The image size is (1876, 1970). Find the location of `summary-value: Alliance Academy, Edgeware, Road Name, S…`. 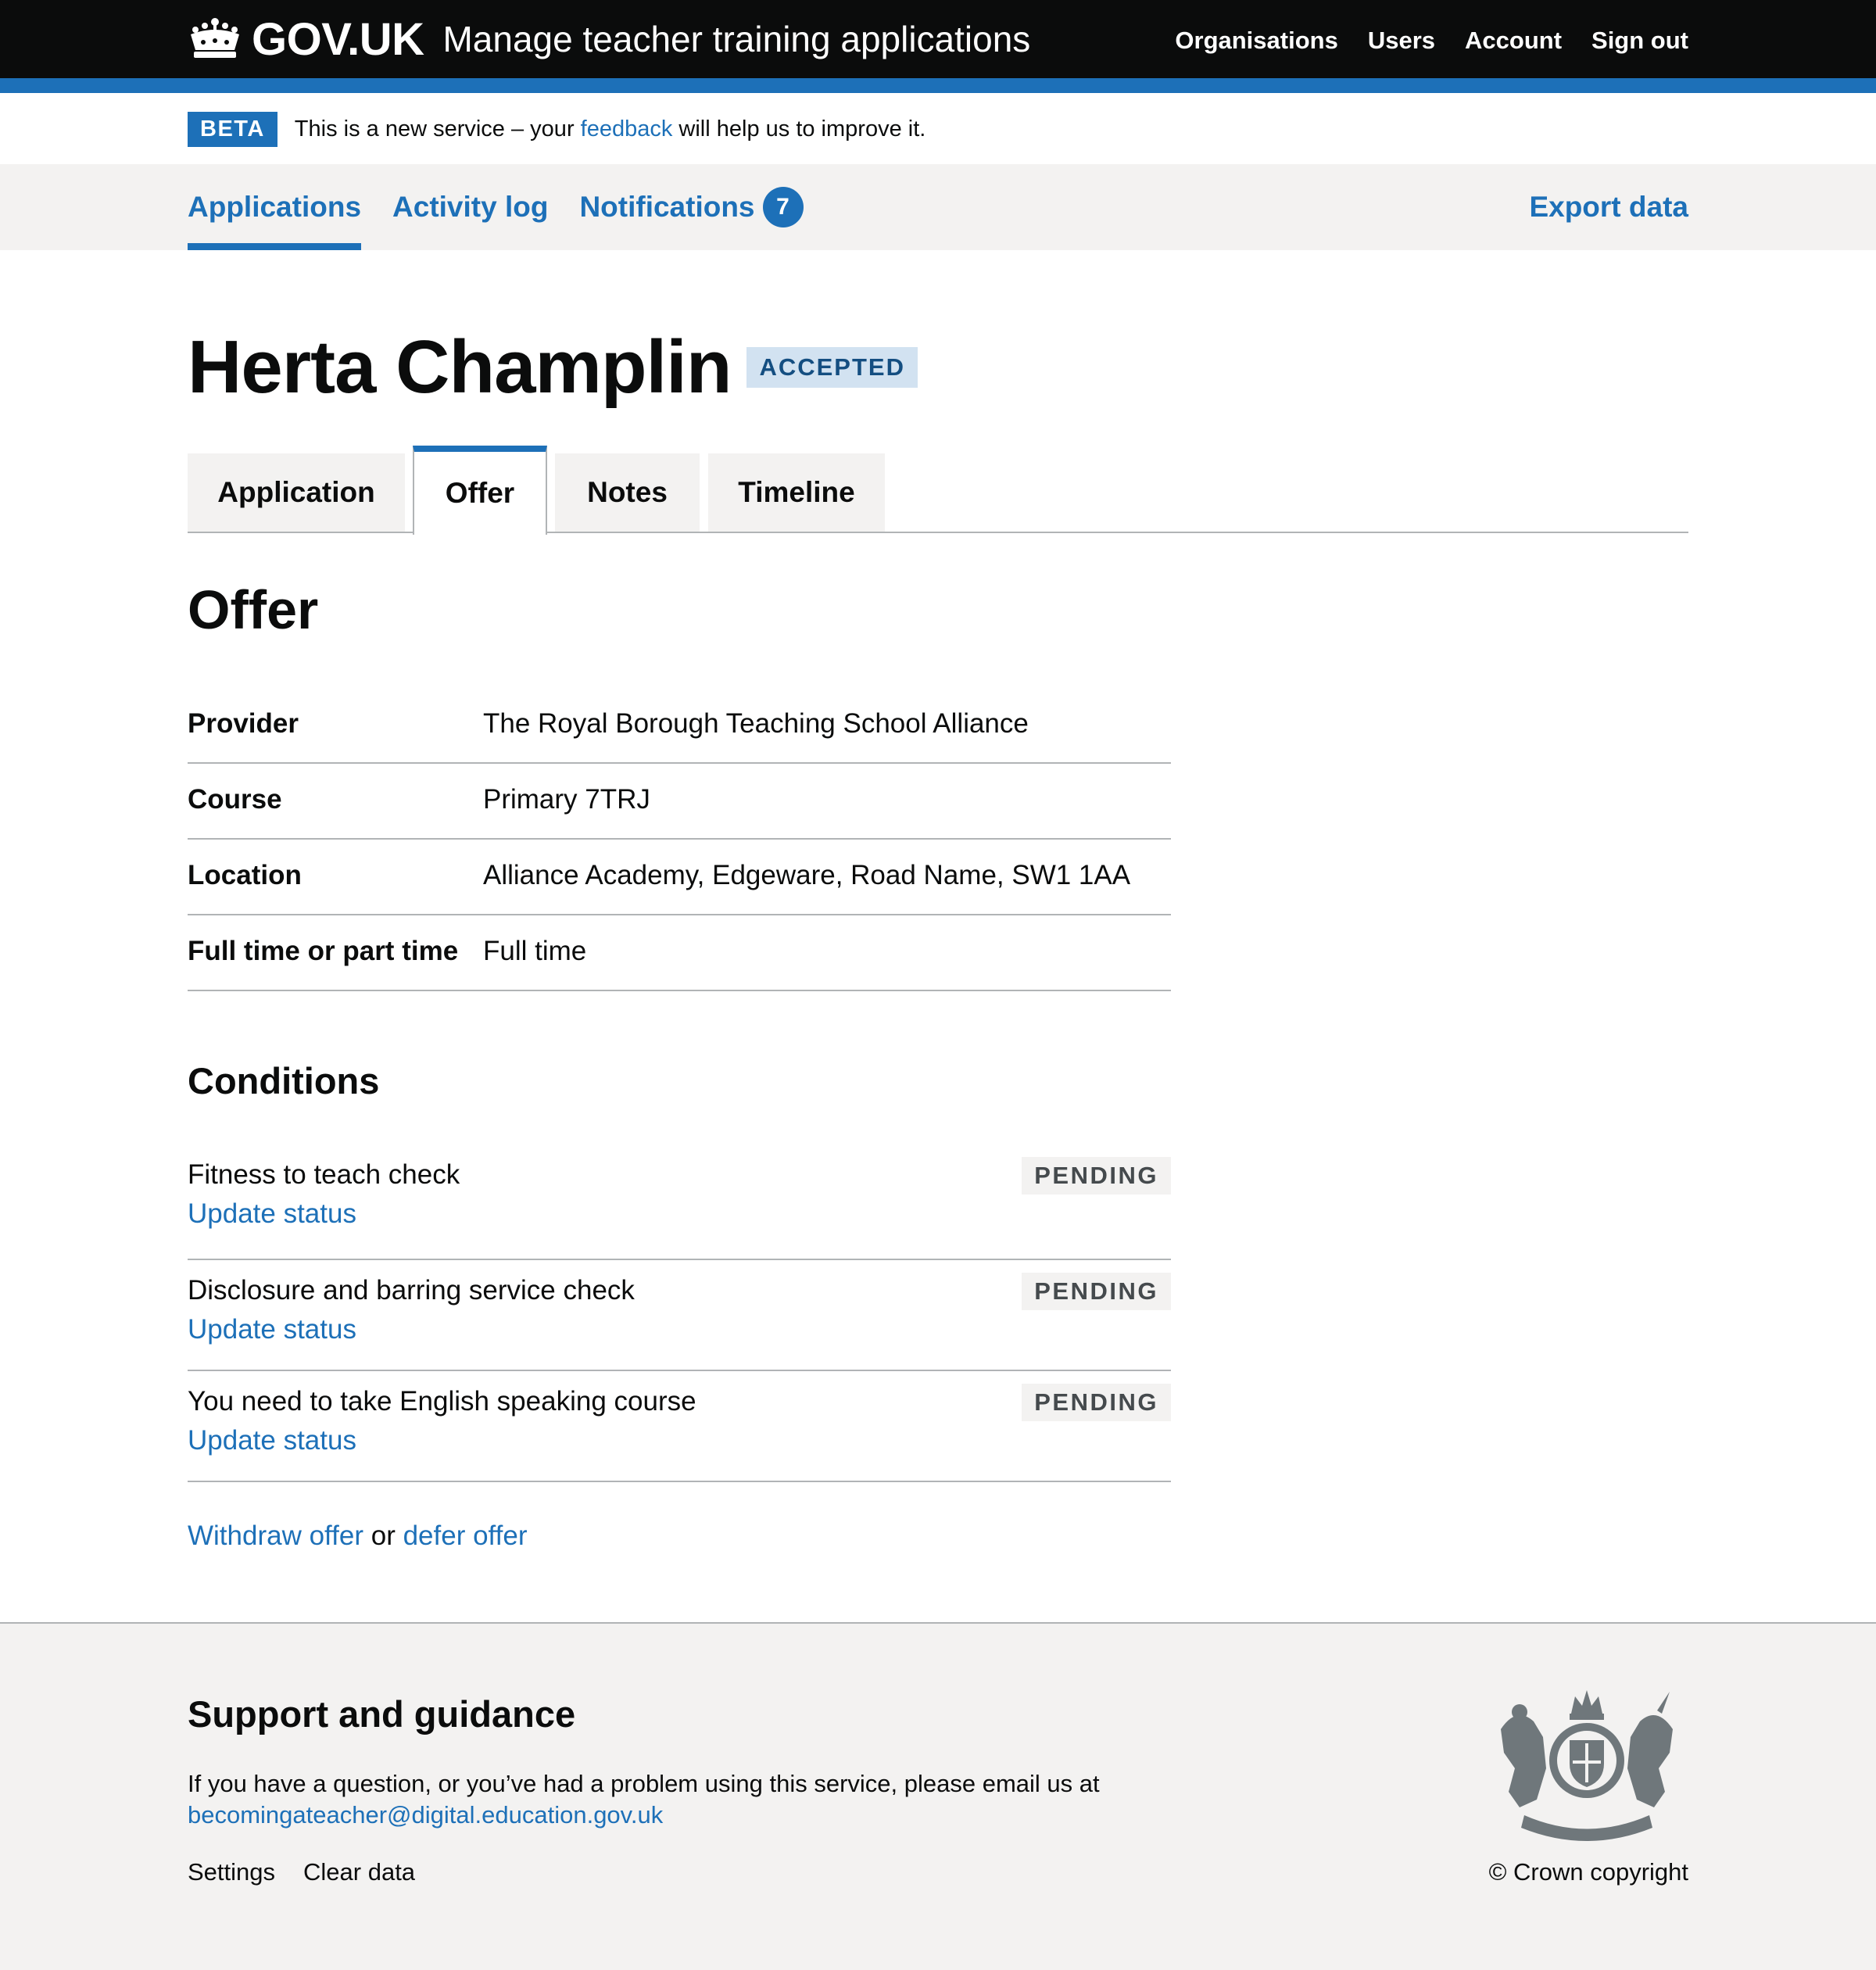

summary-value: Alliance Academy, Edgeware, Road Name, S… is located at coordinates (807, 875).